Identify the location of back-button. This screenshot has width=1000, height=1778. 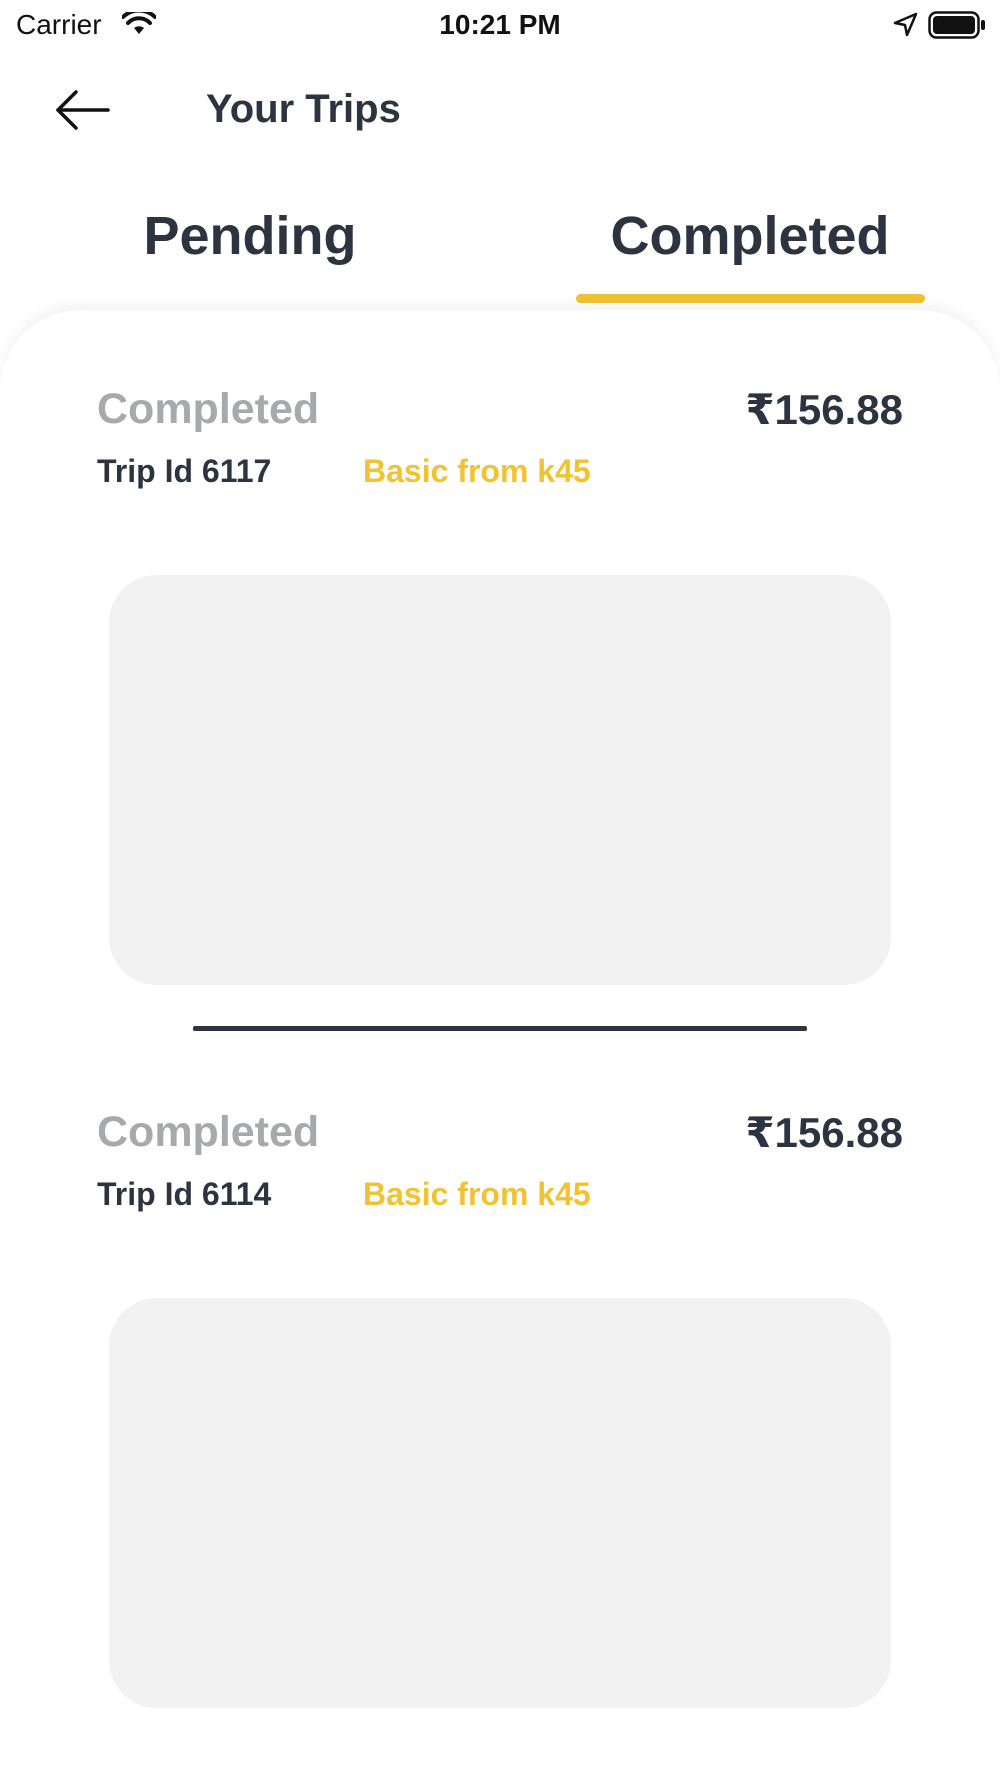
(82, 110).